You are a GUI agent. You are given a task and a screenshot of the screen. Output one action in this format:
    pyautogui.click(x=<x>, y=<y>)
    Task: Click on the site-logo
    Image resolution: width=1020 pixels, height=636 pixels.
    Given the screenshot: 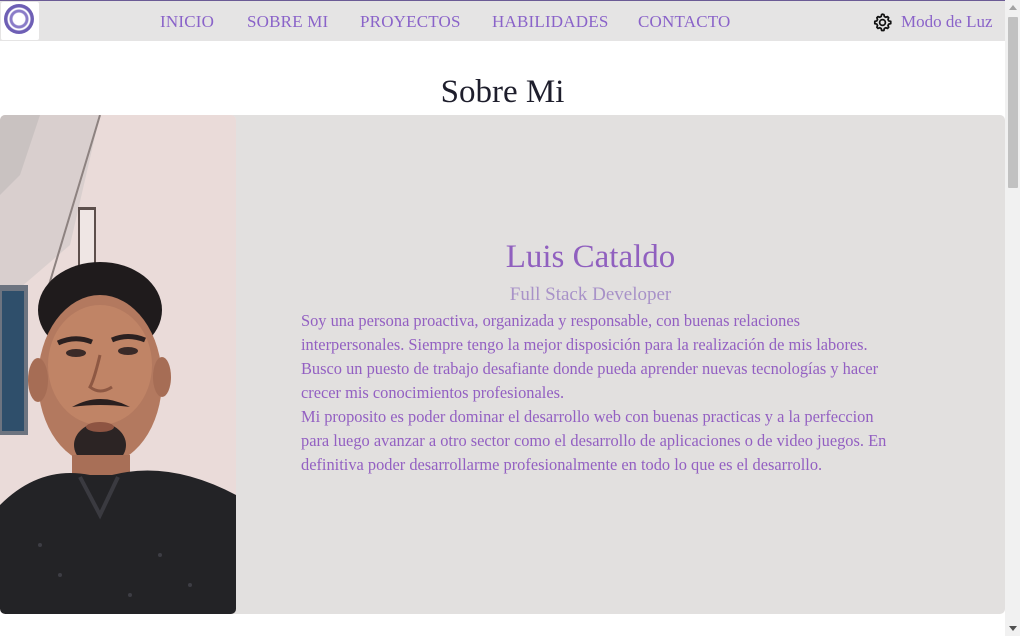 What is the action you would take?
    pyautogui.click(x=20, y=21)
    